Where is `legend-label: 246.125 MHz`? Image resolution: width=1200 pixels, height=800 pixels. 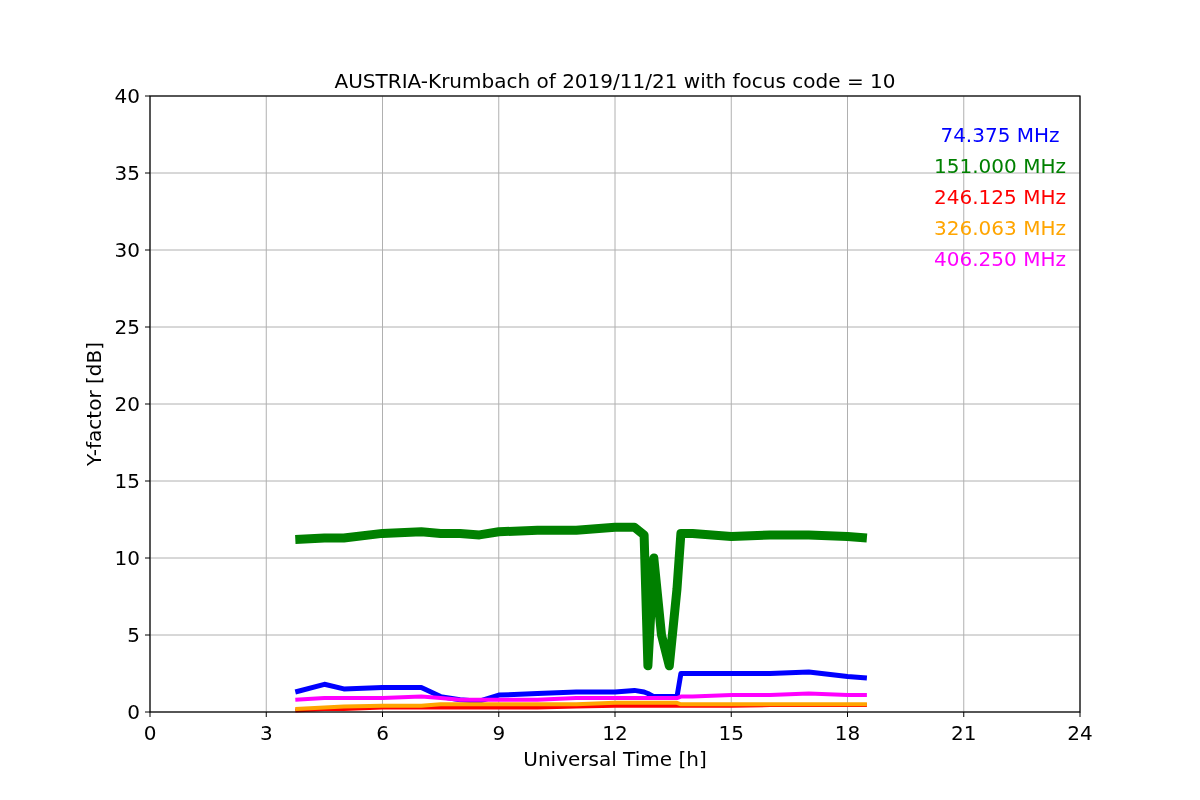
legend-label: 246.125 MHz is located at coordinates (1000, 197).